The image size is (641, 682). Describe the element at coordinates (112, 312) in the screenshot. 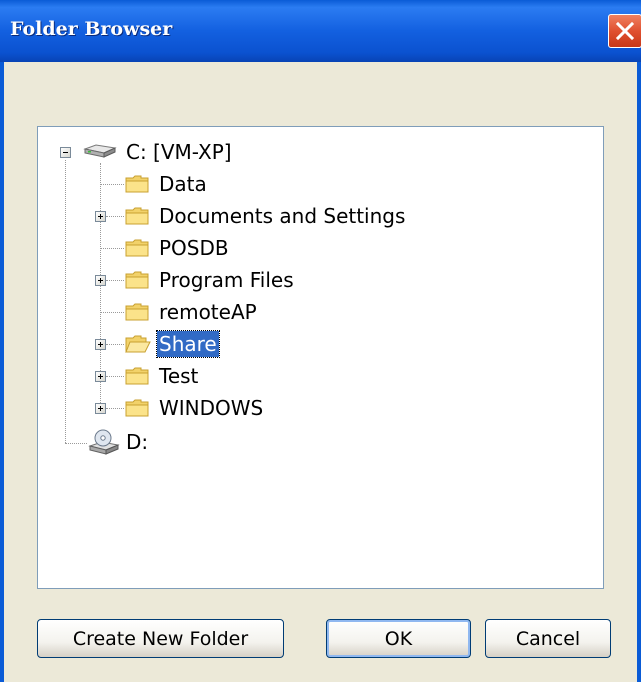

I see `tree-guide-remote` at that location.